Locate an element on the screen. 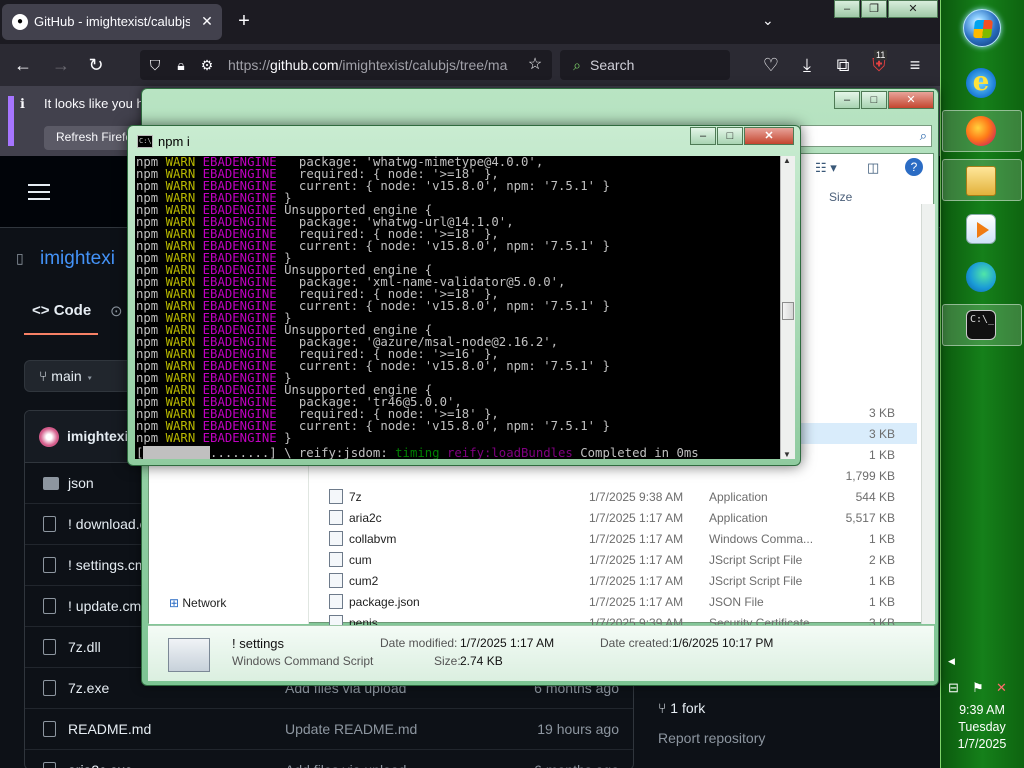 The width and height of the screenshot is (1024, 768). tab-code: <> Code is located at coordinates (61, 310).